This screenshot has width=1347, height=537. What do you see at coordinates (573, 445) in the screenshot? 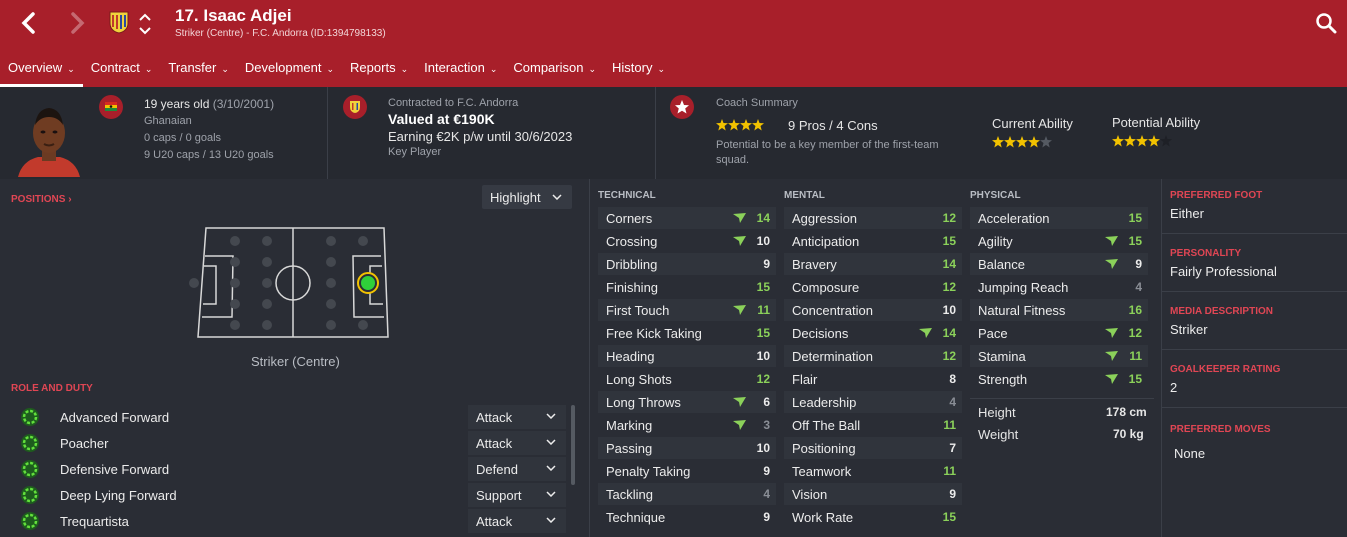
I see `roles-scrollbar` at bounding box center [573, 445].